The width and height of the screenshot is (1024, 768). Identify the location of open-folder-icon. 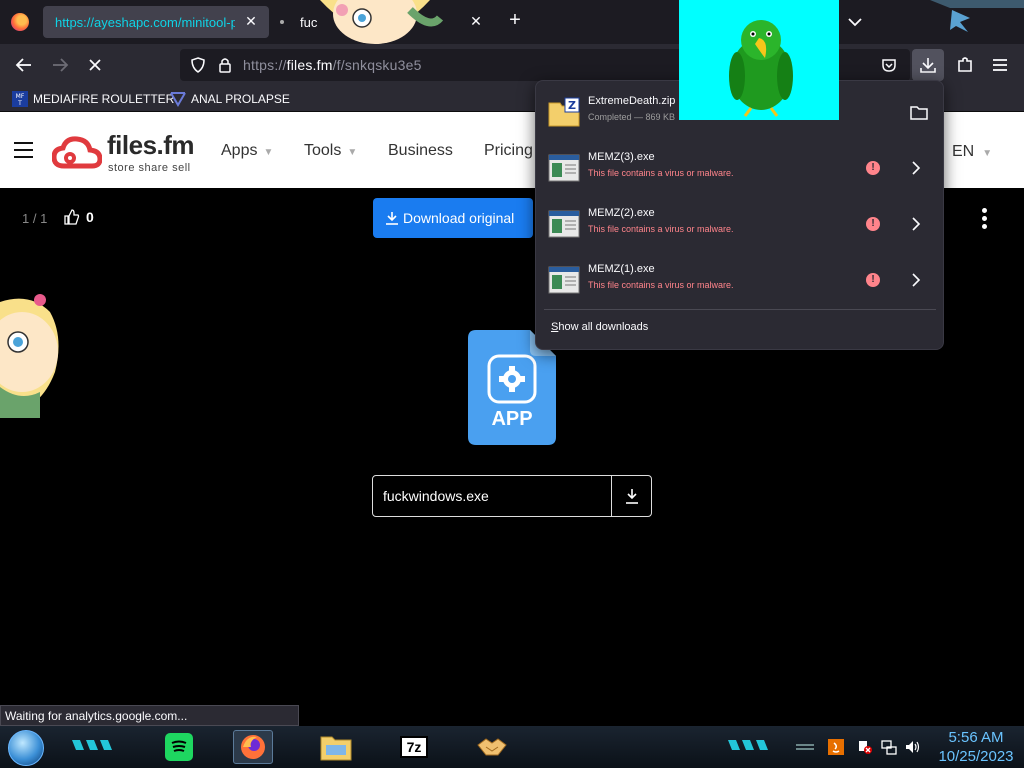
(919, 113).